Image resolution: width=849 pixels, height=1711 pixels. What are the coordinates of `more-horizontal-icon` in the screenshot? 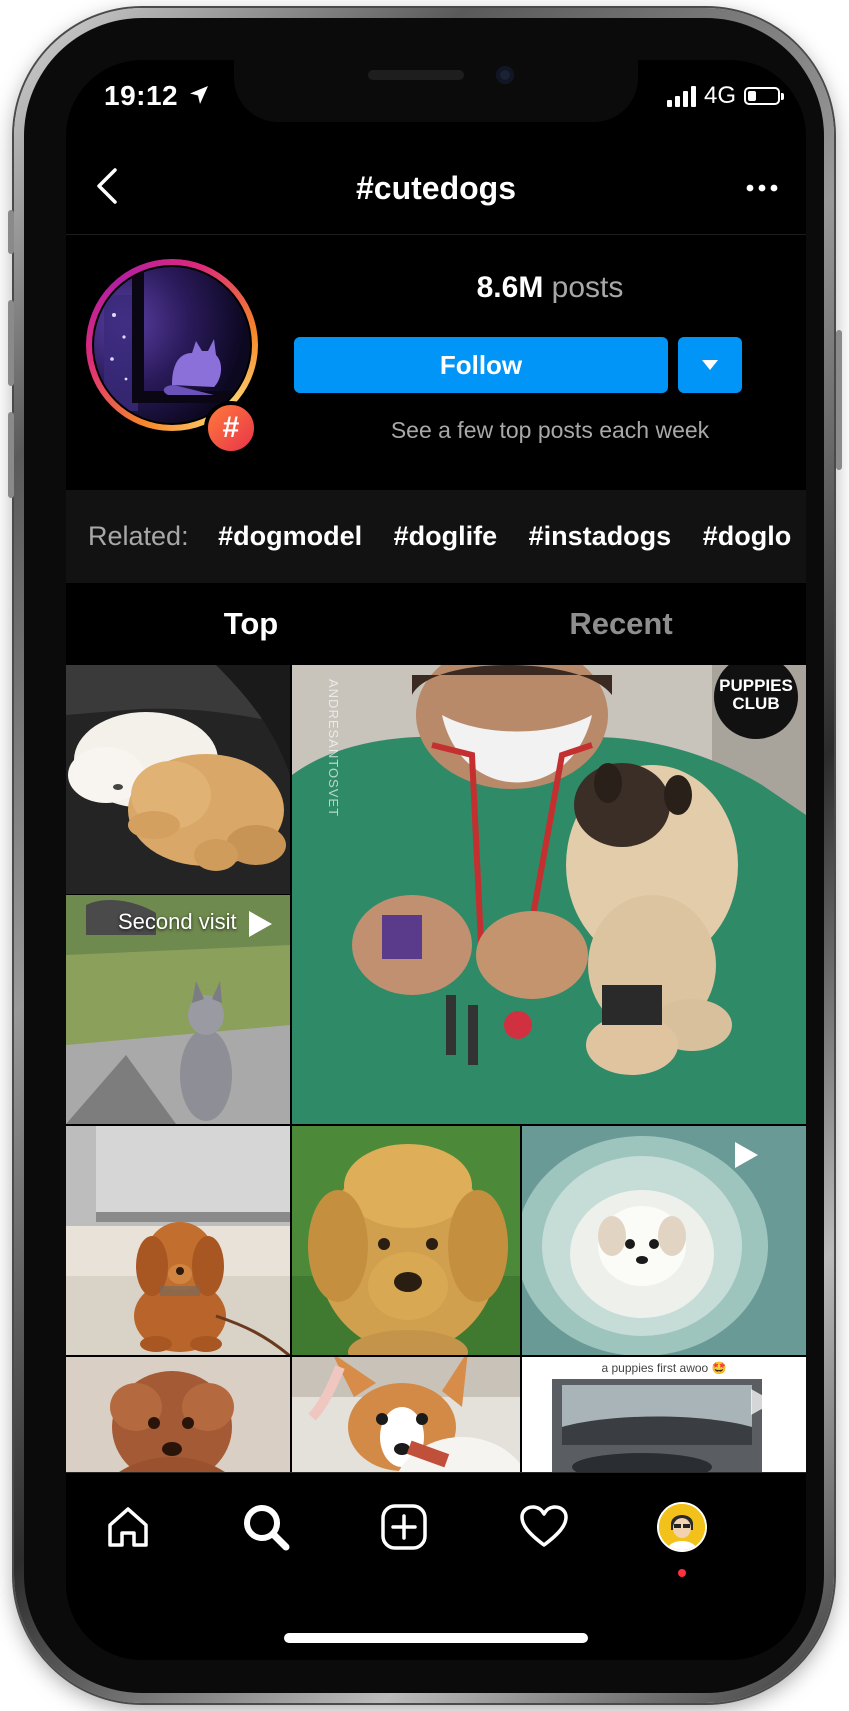 It's located at (762, 188).